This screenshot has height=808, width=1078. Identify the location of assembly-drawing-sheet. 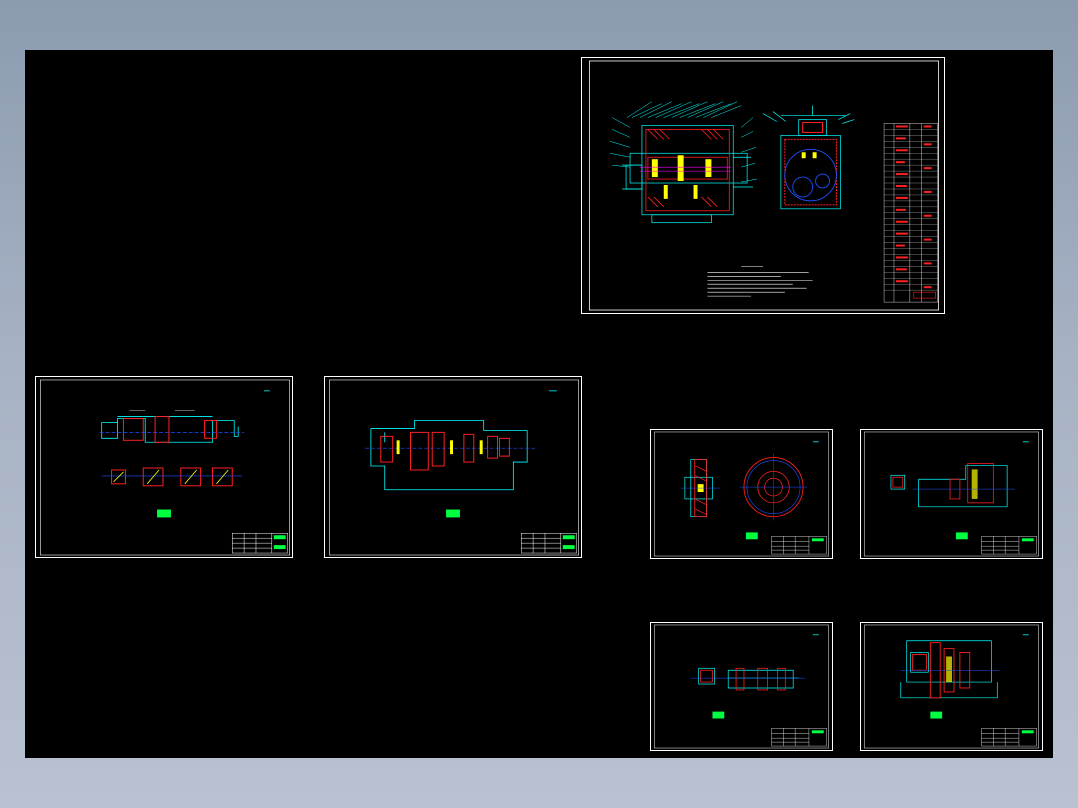
(763, 185).